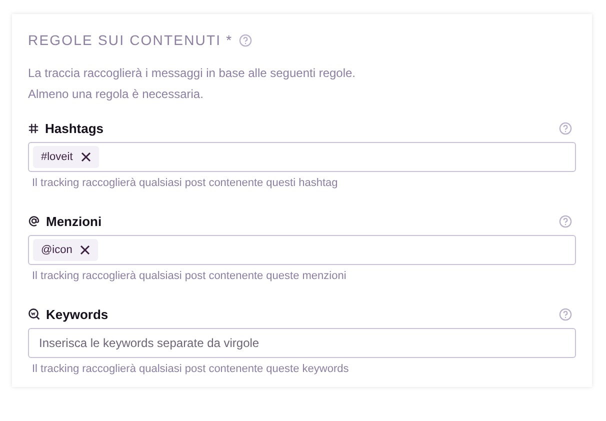  What do you see at coordinates (130, 40) in the screenshot?
I see `section-title: REGOLE SUI CONTENUTI *` at bounding box center [130, 40].